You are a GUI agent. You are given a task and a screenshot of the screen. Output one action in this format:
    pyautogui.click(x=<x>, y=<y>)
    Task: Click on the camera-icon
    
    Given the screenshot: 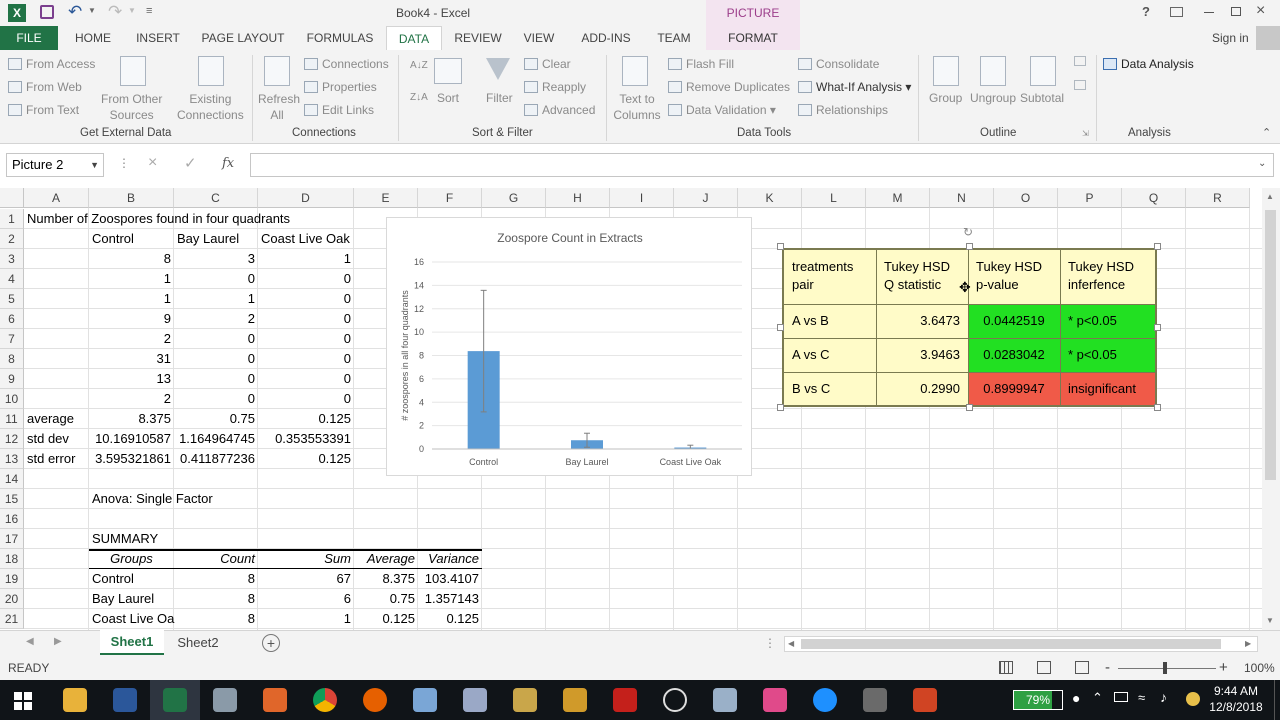 What is the action you would take?
    pyautogui.click(x=775, y=700)
    